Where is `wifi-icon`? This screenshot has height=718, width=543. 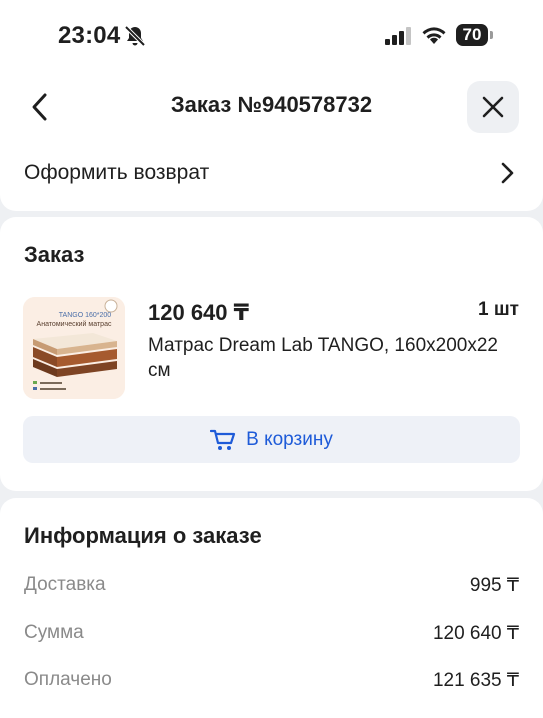
wifi-icon is located at coordinates (434, 35).